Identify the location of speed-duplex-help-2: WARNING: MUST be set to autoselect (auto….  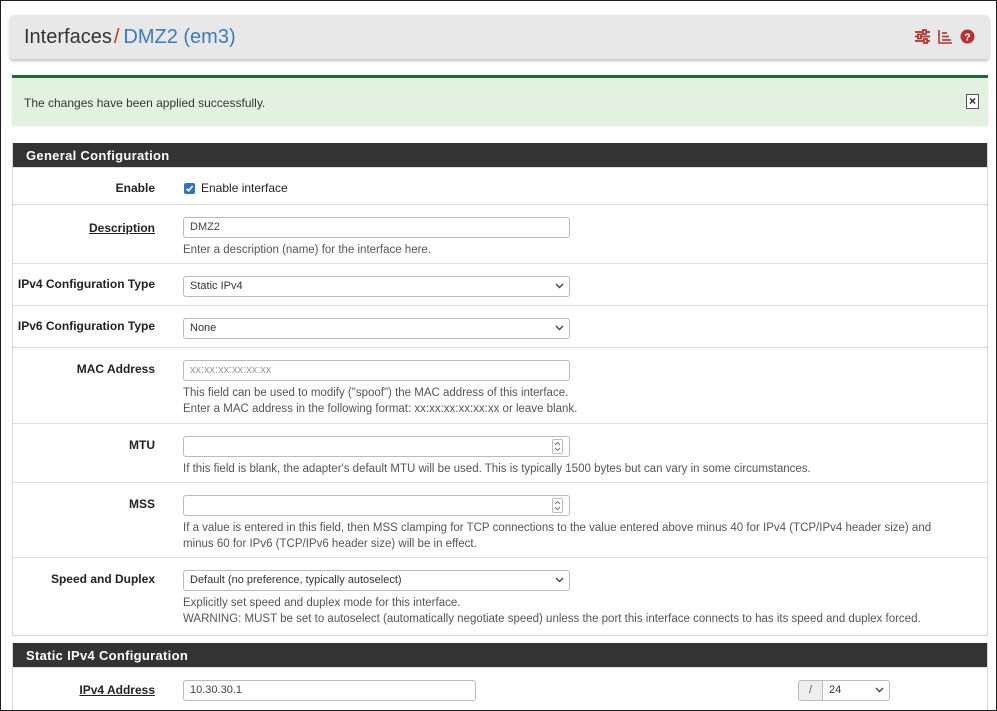
(552, 619).